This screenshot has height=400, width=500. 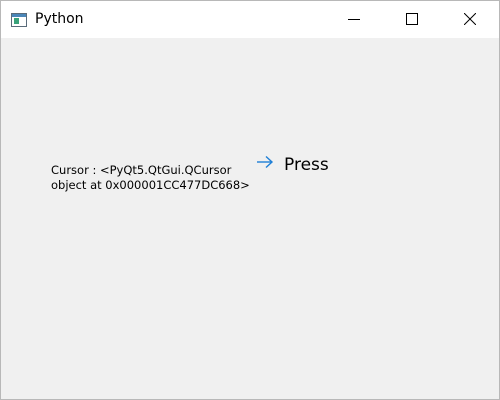 I want to click on app-icon, so click(x=19, y=19).